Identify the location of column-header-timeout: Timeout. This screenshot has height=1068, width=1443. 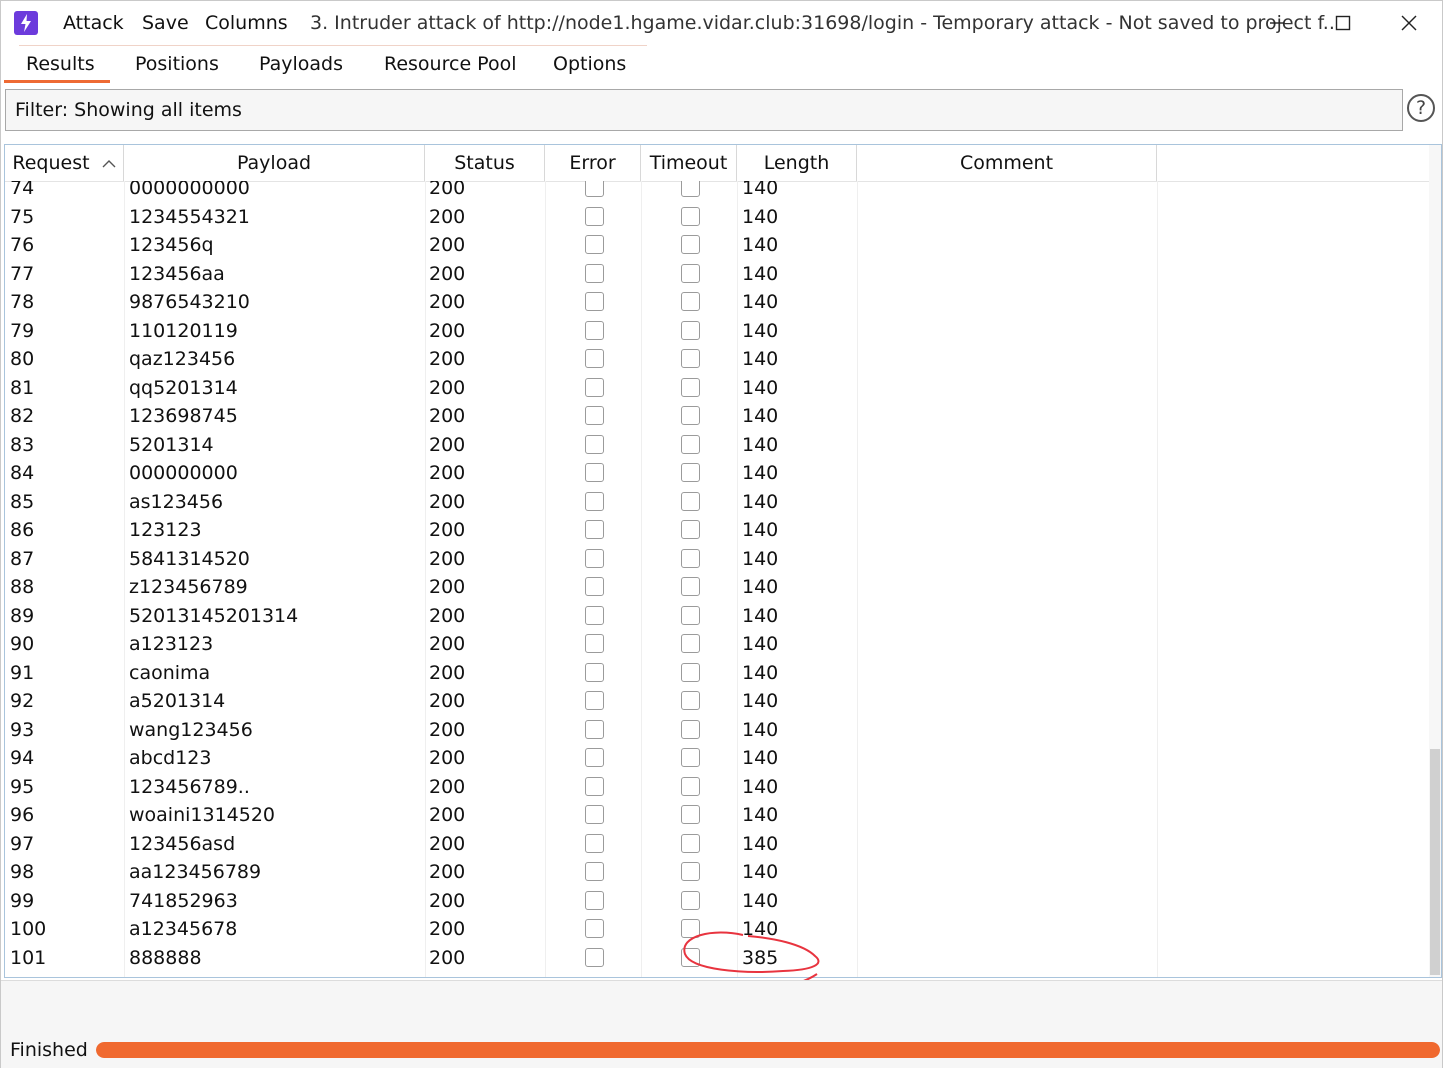
(689, 163).